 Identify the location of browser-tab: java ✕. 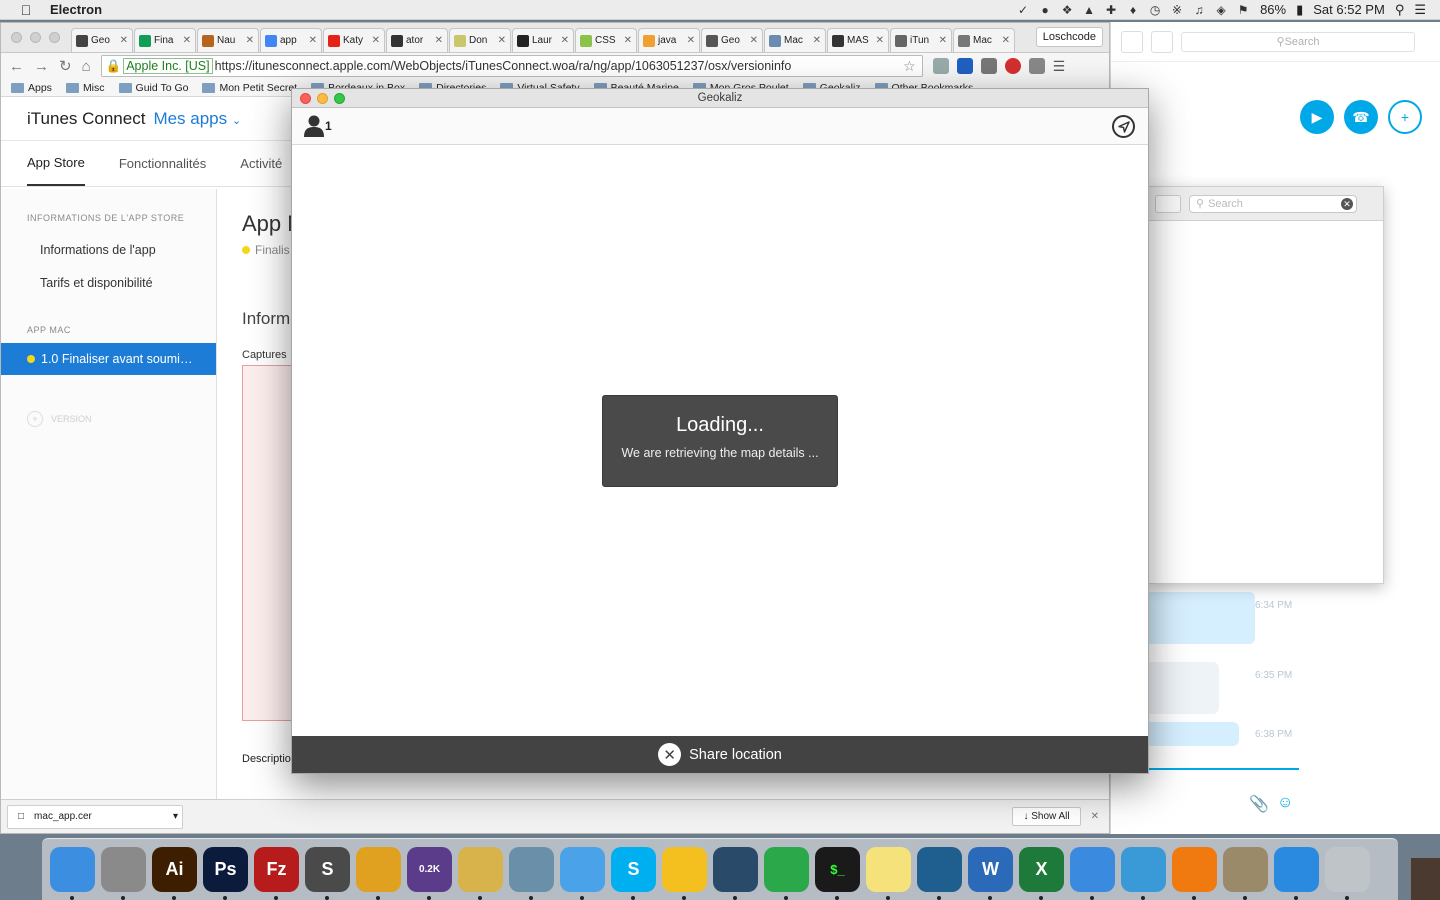
(669, 40).